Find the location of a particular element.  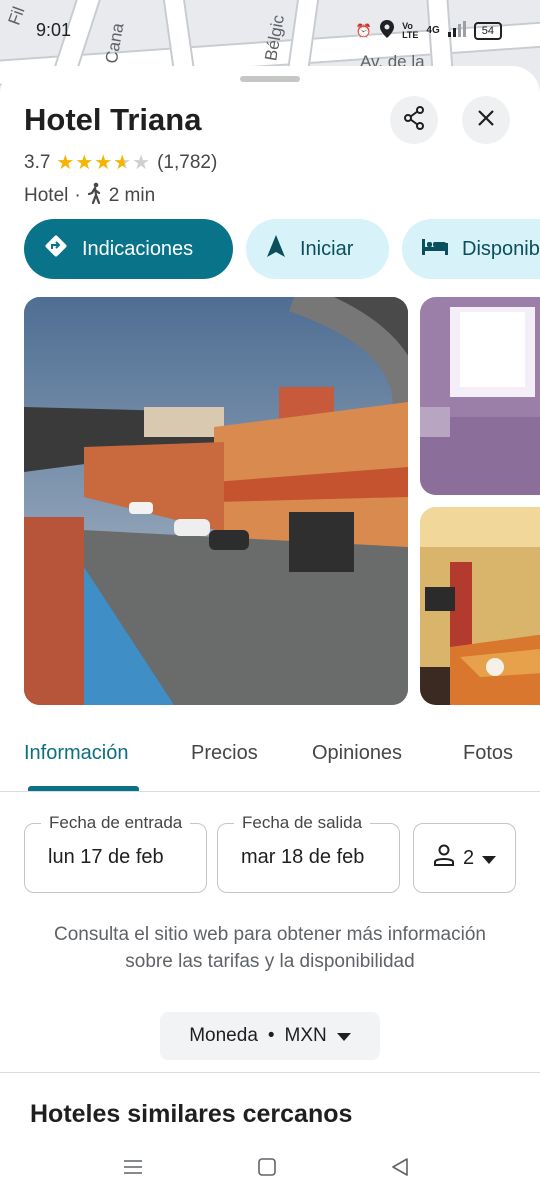

currency-value: MXN is located at coordinates (305, 1035).